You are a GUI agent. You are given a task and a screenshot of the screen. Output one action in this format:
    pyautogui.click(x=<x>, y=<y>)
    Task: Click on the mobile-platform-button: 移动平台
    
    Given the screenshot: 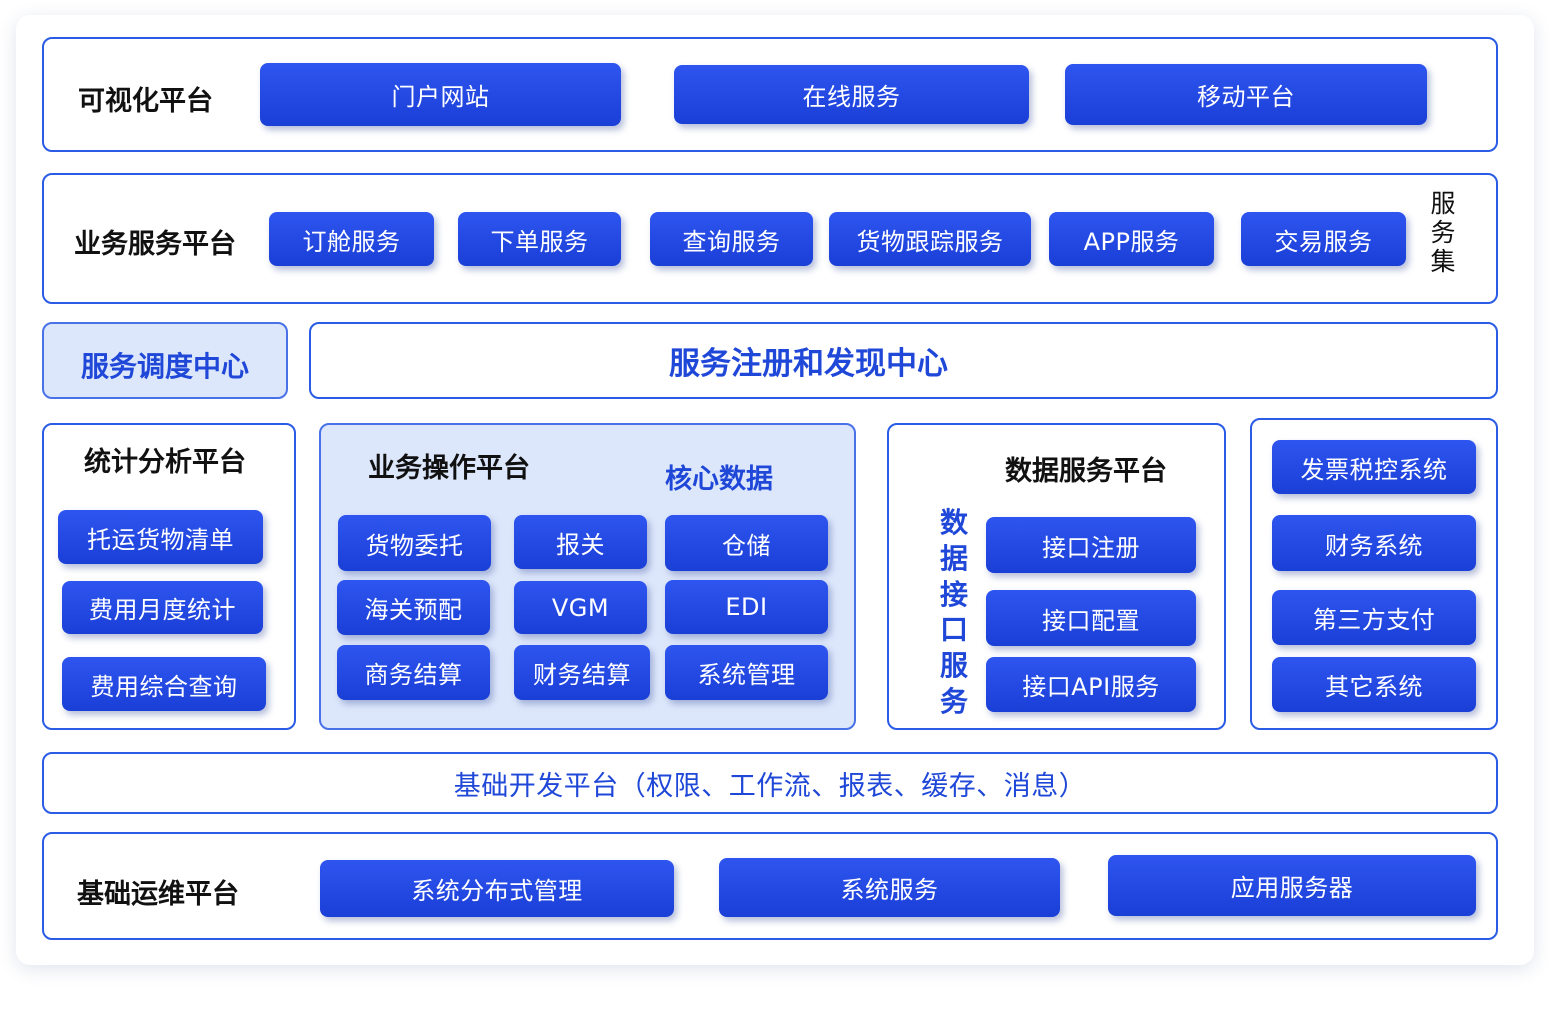 What is the action you would take?
    pyautogui.click(x=1246, y=94)
    